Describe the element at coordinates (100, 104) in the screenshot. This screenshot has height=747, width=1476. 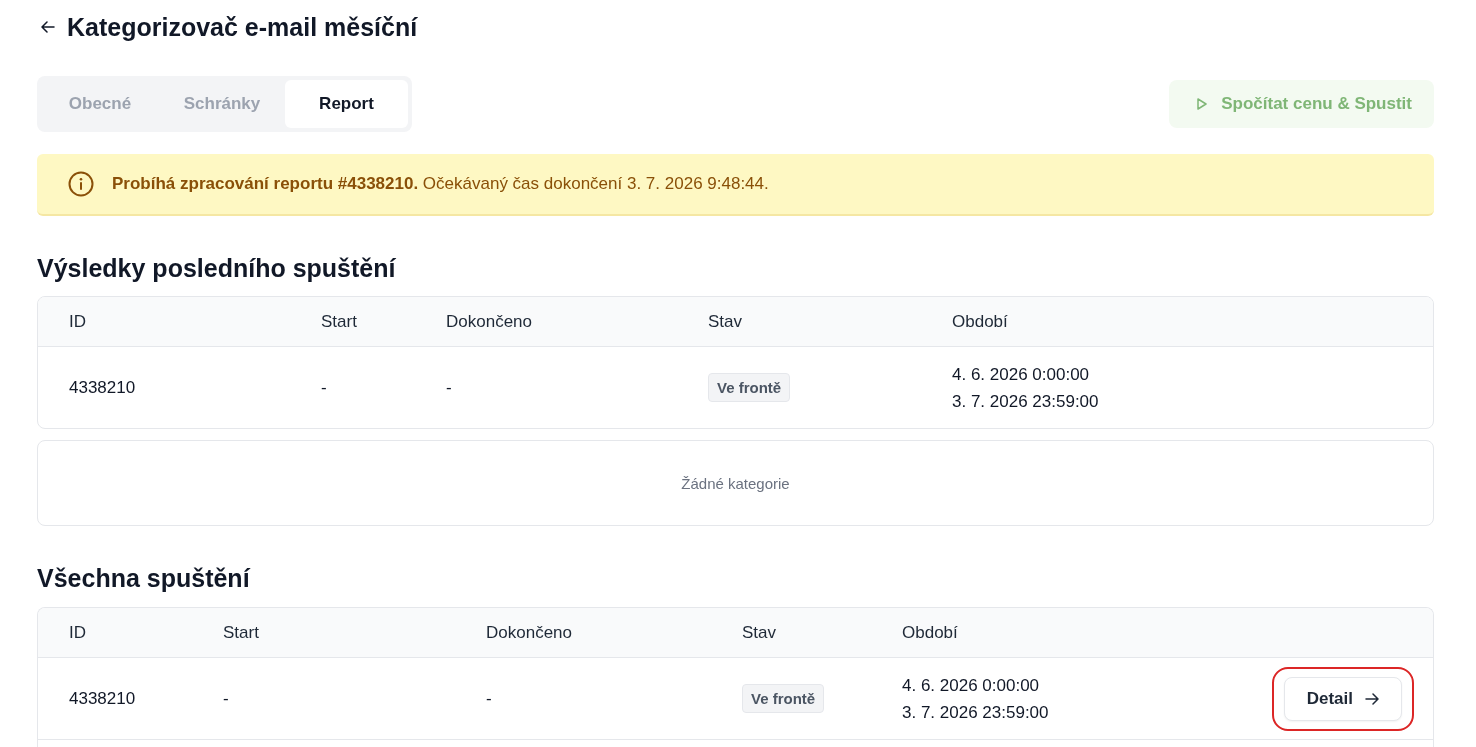
I see `tab: Obecné` at that location.